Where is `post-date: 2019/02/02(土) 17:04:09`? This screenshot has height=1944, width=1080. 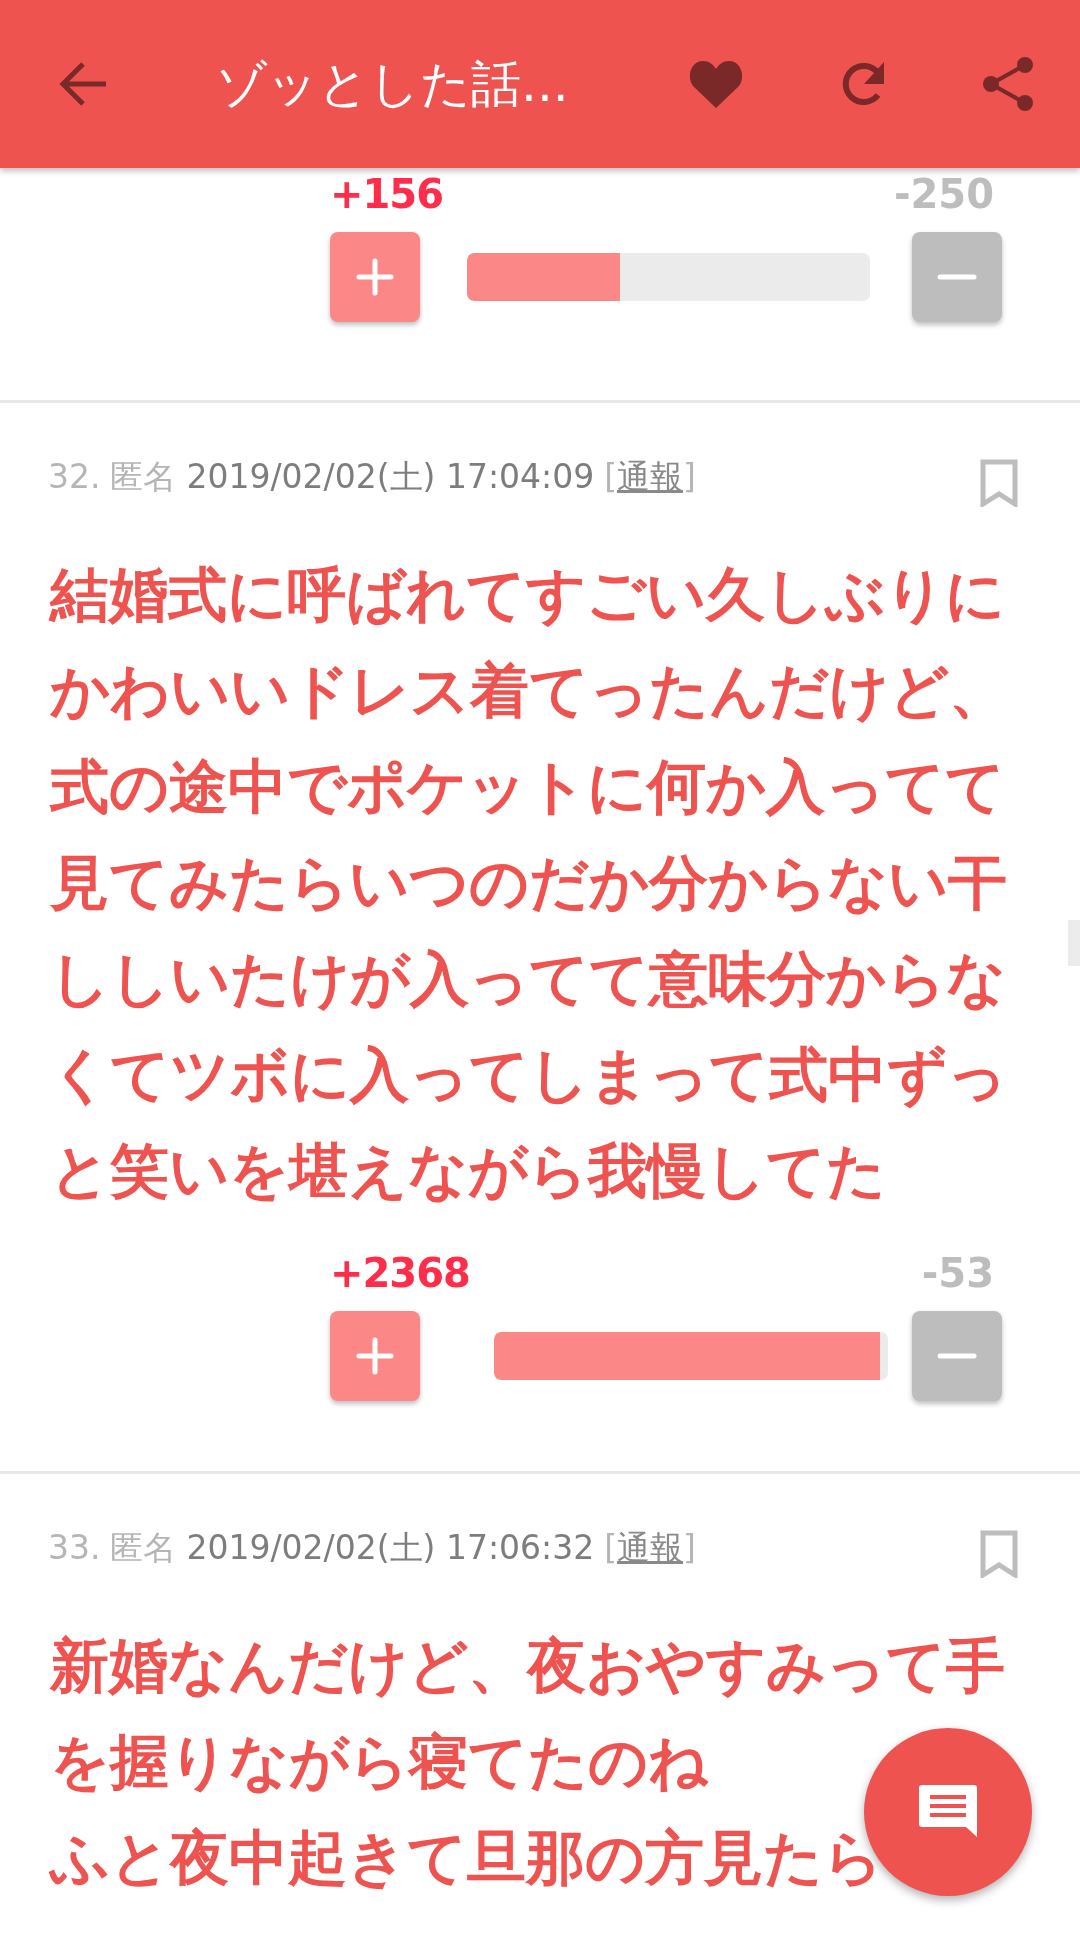 post-date: 2019/02/02(土) 17:04:09 is located at coordinates (390, 477).